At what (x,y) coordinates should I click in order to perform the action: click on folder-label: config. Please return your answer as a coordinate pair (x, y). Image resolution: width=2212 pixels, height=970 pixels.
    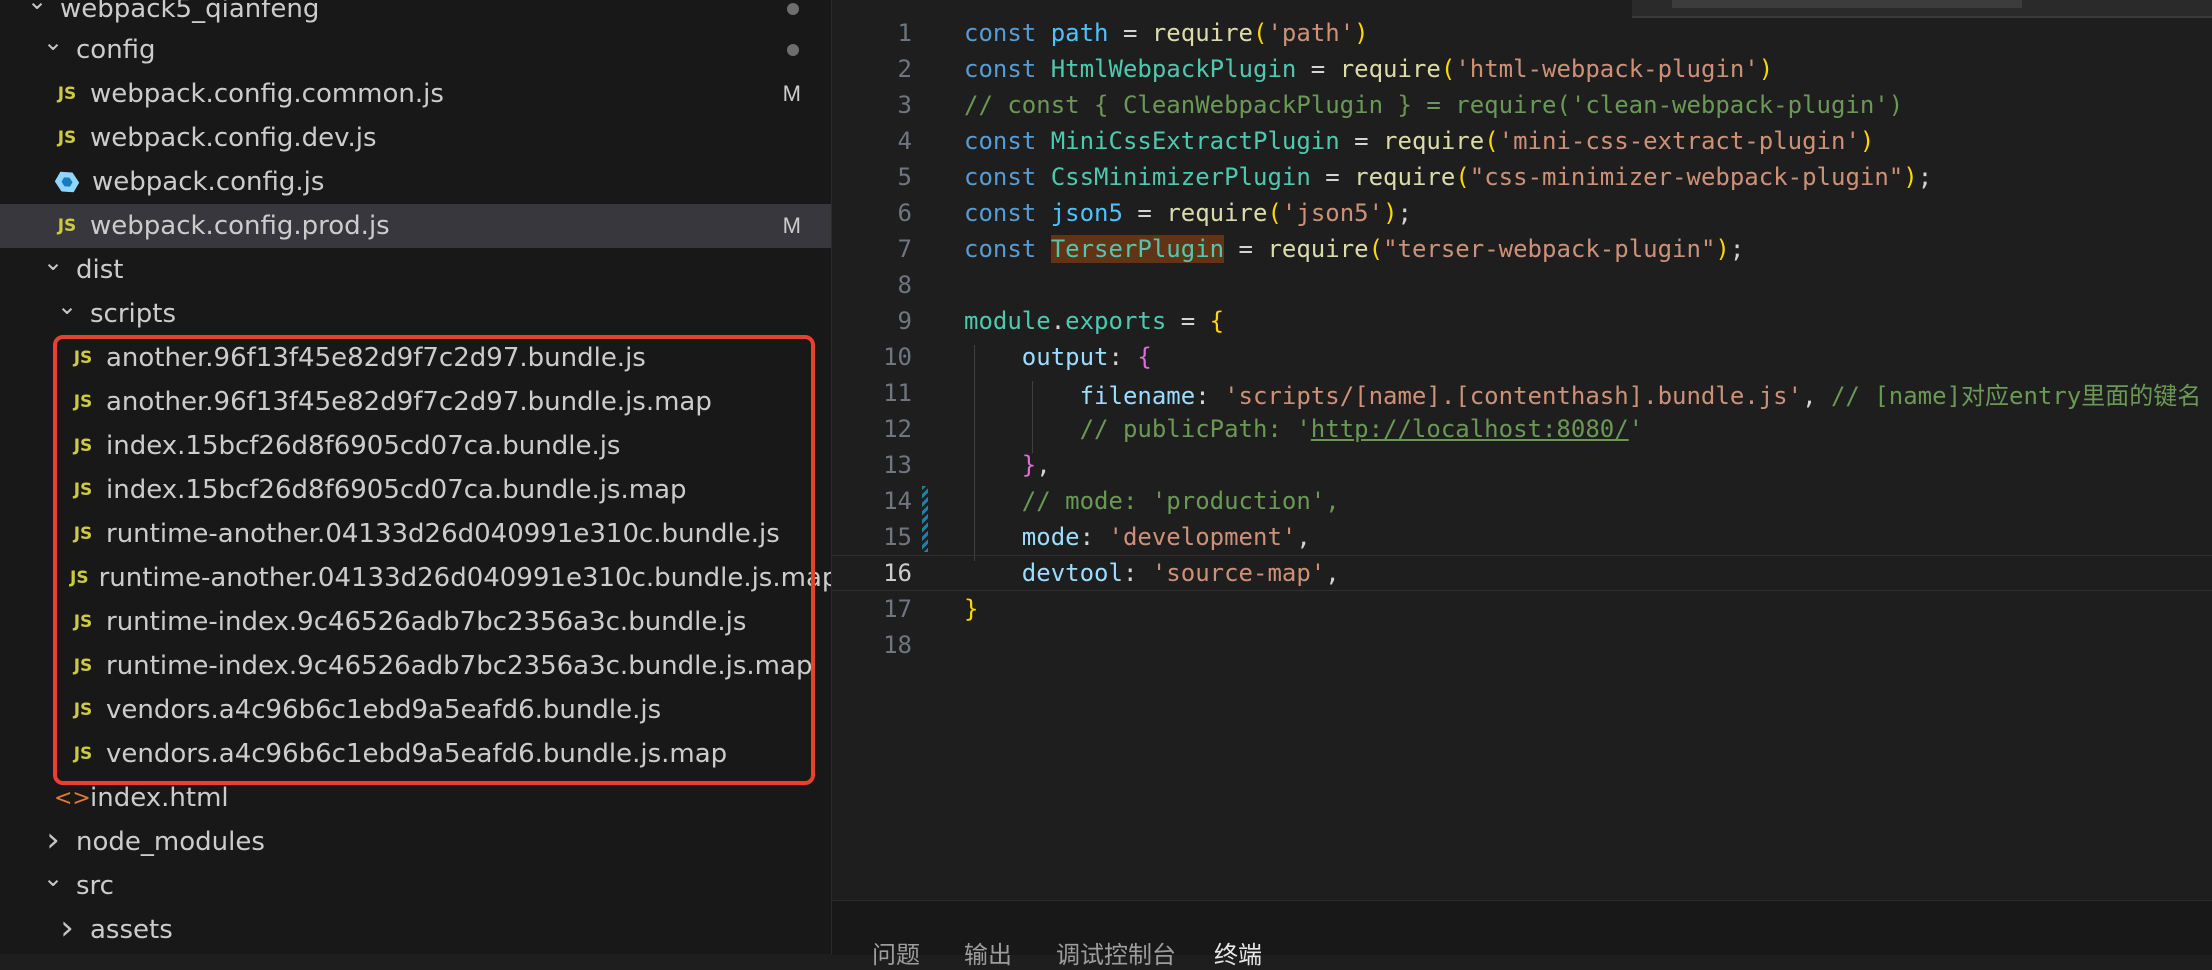
    Looking at the image, I should click on (116, 50).